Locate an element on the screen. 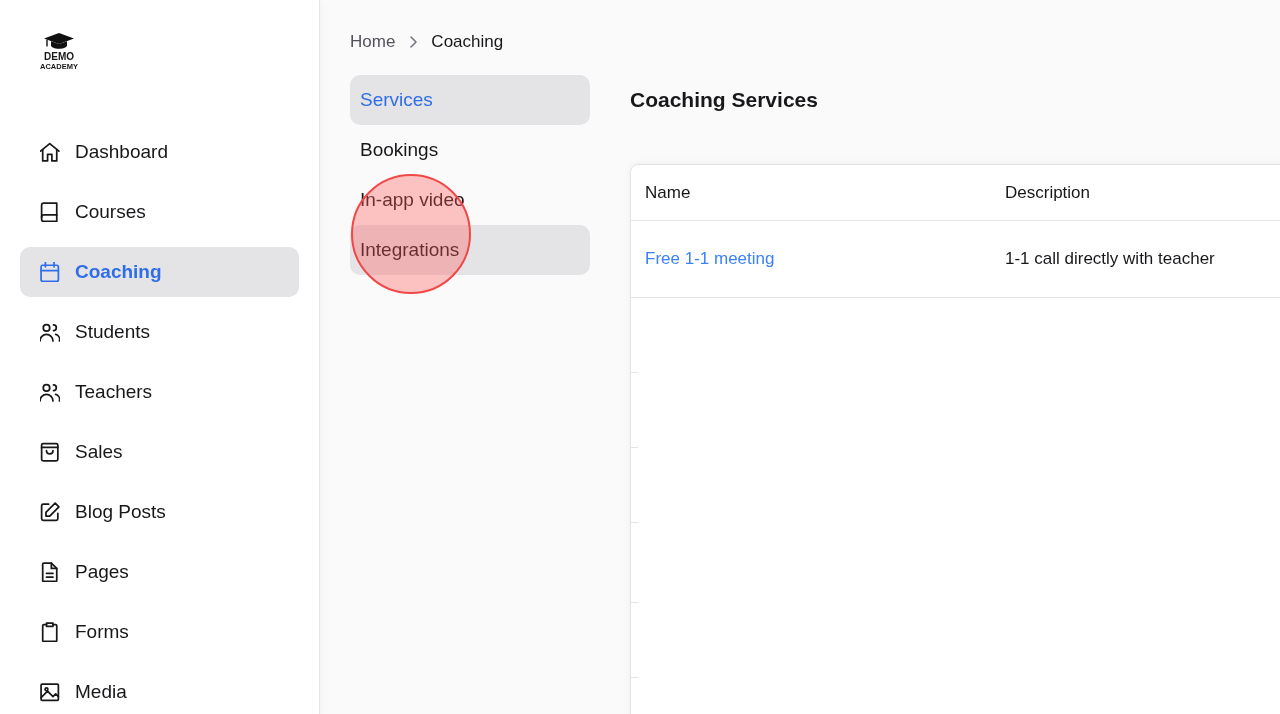 Image resolution: width=1280 pixels, height=714 pixels. column-header: Name is located at coordinates (668, 192).